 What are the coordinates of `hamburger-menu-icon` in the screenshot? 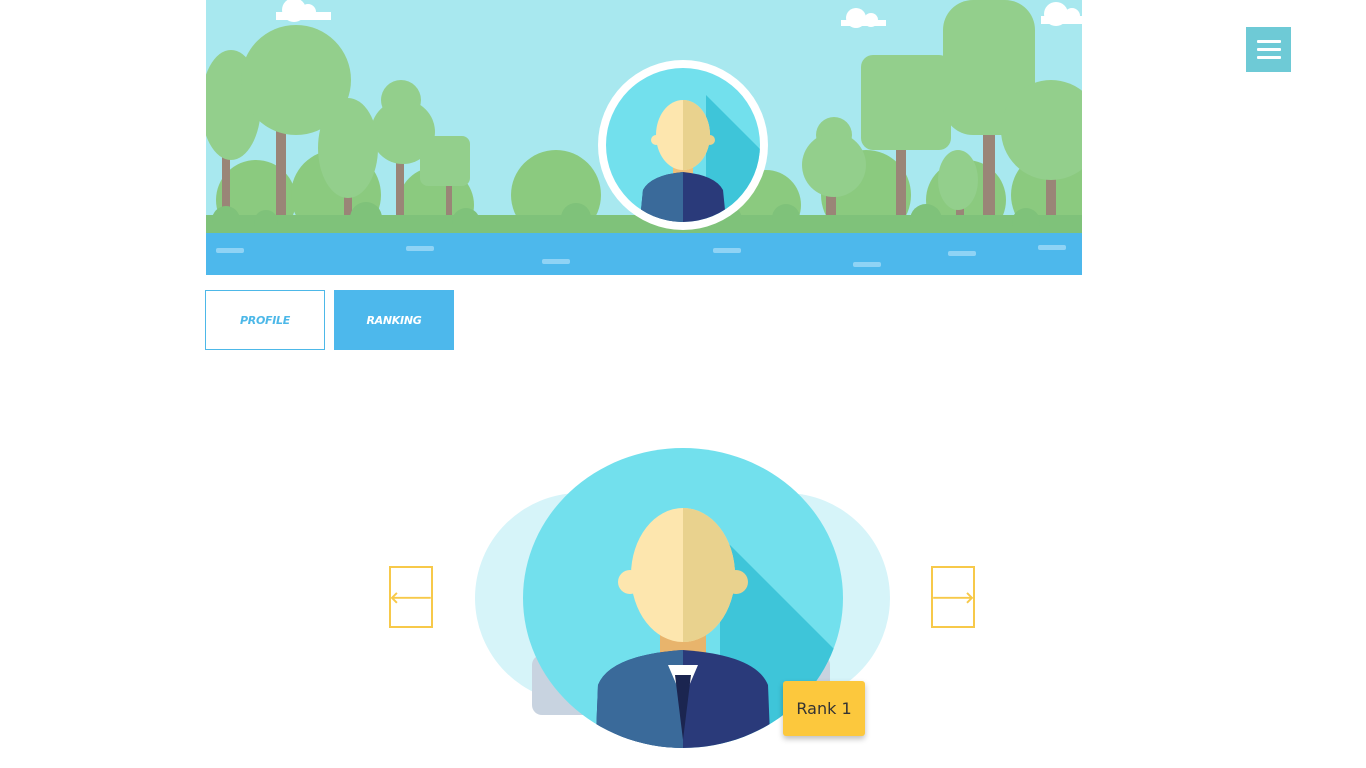 It's located at (1268, 41).